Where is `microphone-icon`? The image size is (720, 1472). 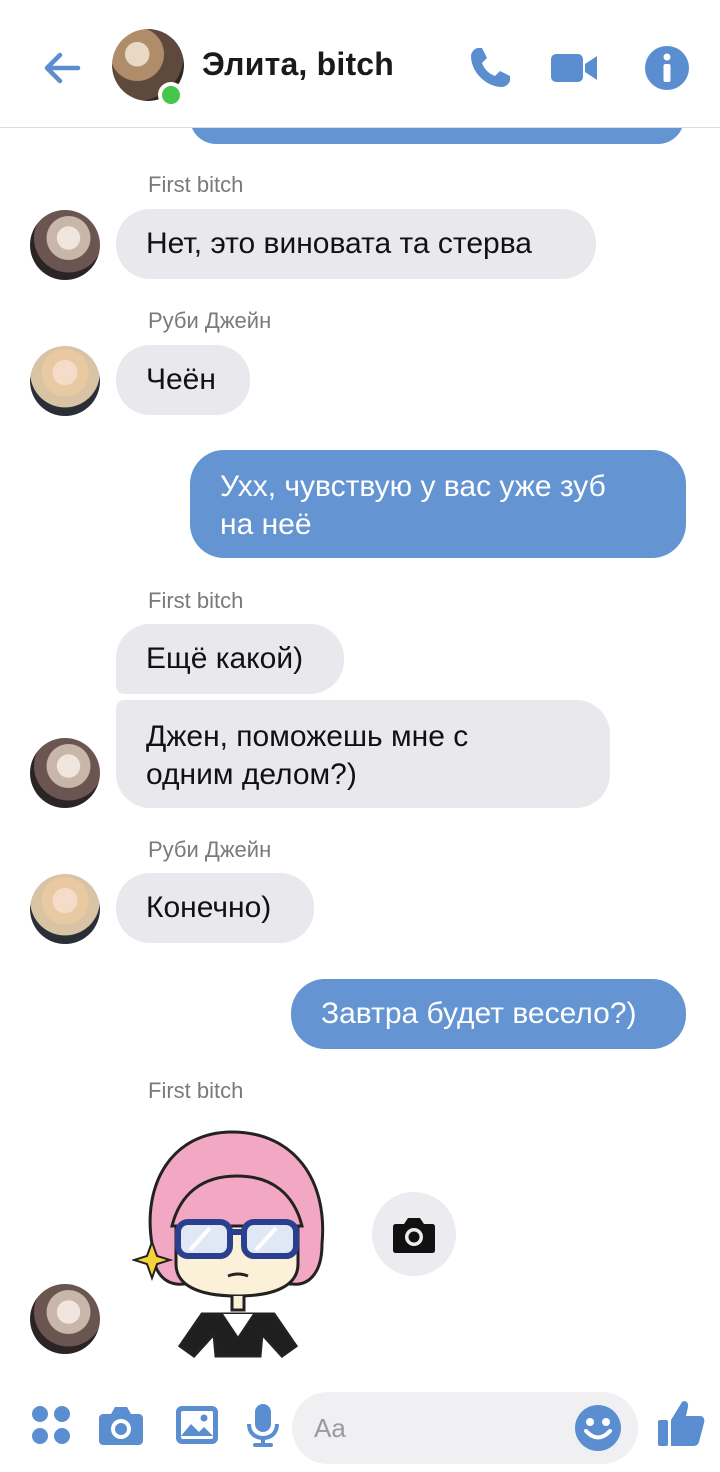
microphone-icon is located at coordinates (263, 1425).